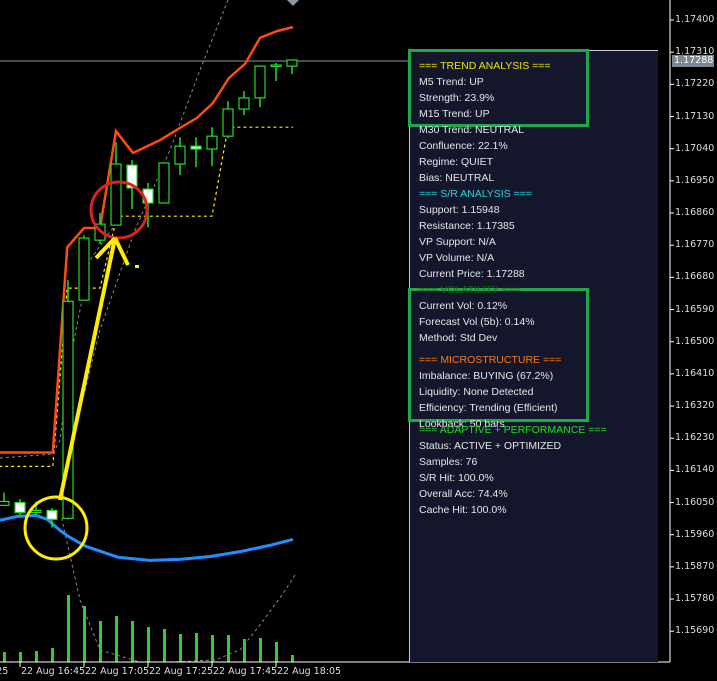 The width and height of the screenshot is (717, 681). Describe the element at coordinates (490, 360) in the screenshot. I see `panel-section-header: === MICROSTRUCTURE ===` at that location.